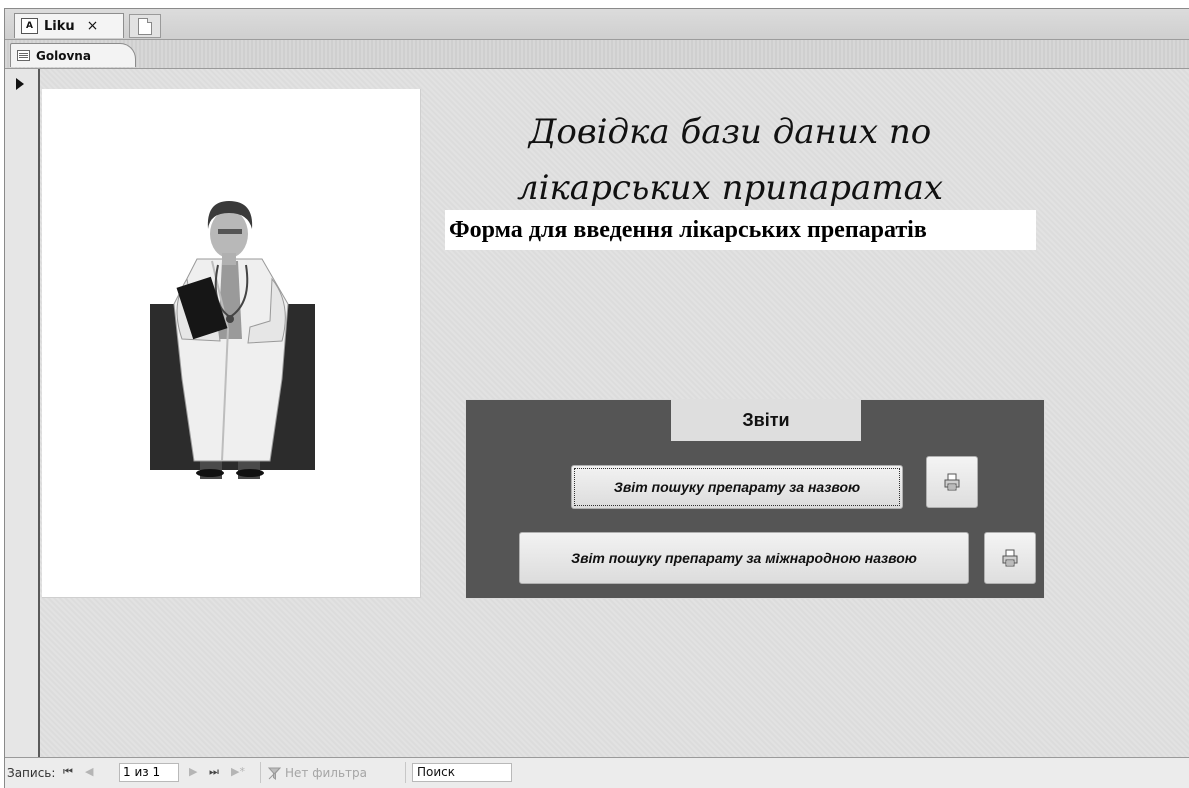  Describe the element at coordinates (766, 420) in the screenshot. I see `reports-header: Звіти` at that location.